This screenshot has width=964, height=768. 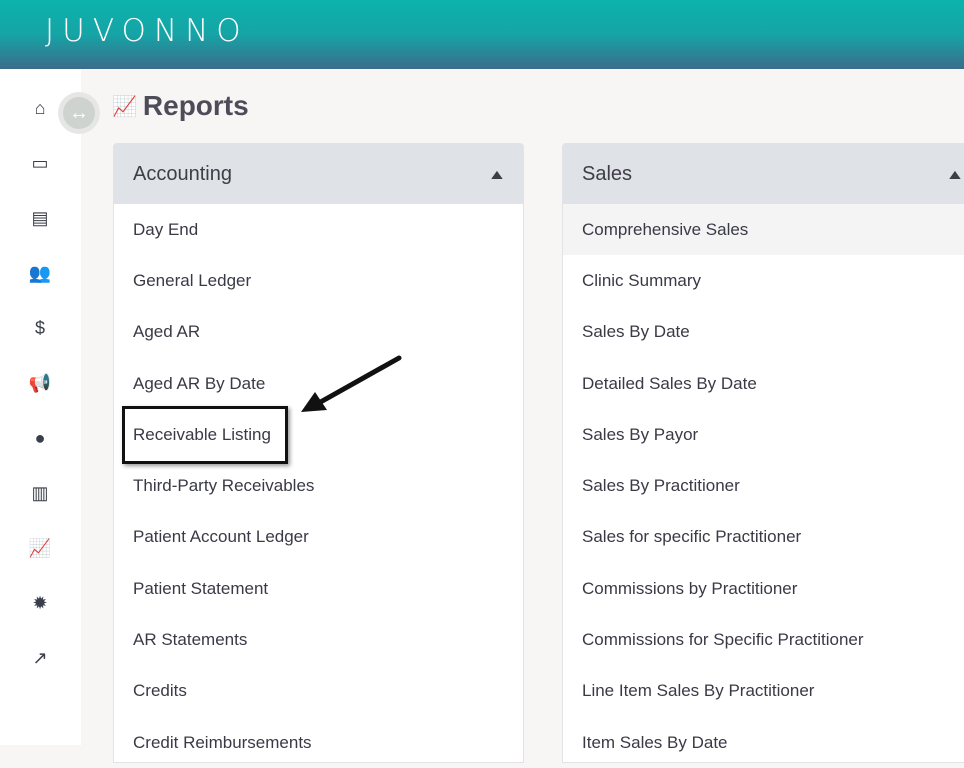 What do you see at coordinates (318, 588) in the screenshot?
I see `report-link: Patient Statement` at bounding box center [318, 588].